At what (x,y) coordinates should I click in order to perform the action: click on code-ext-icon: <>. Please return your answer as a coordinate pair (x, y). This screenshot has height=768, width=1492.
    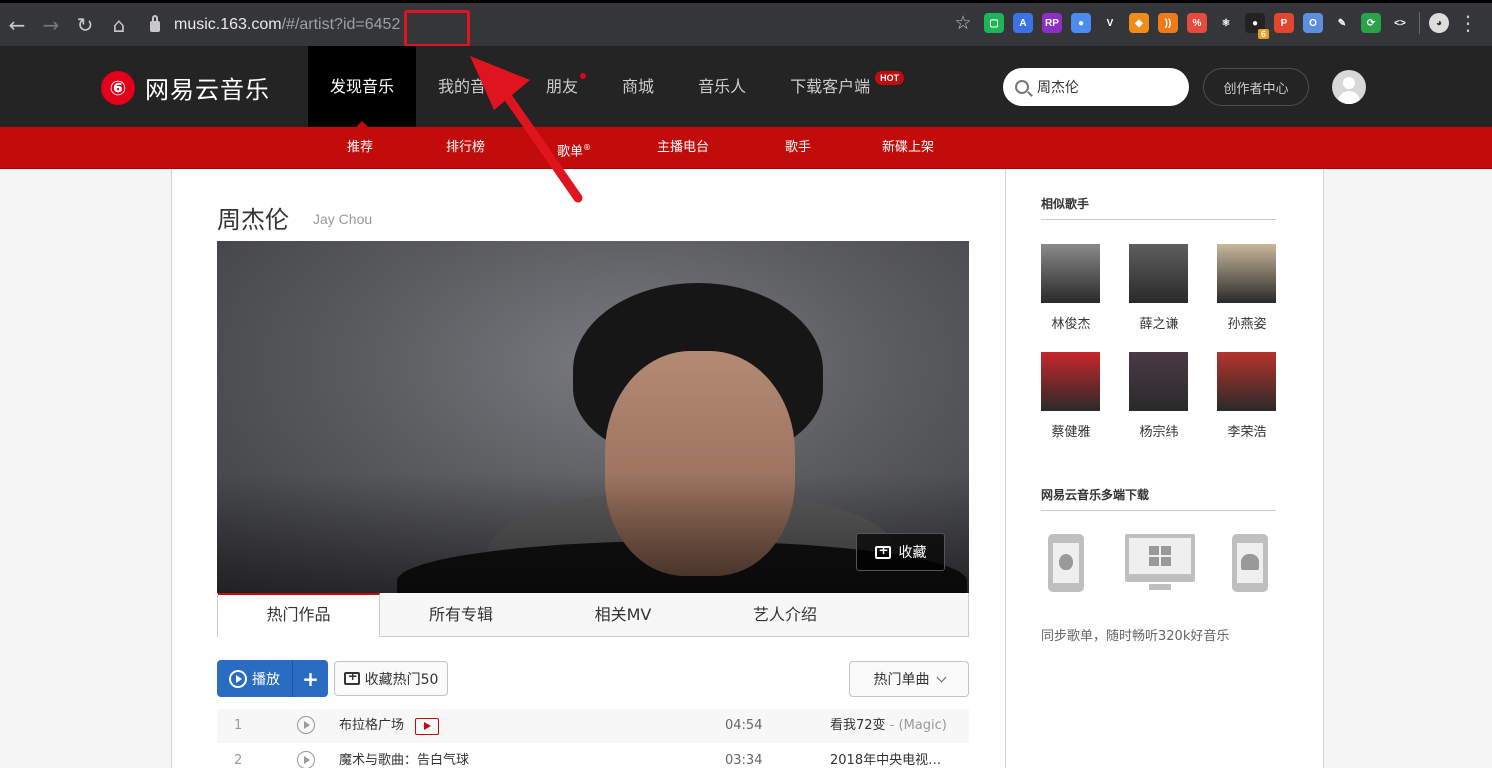
    Looking at the image, I should click on (1400, 23).